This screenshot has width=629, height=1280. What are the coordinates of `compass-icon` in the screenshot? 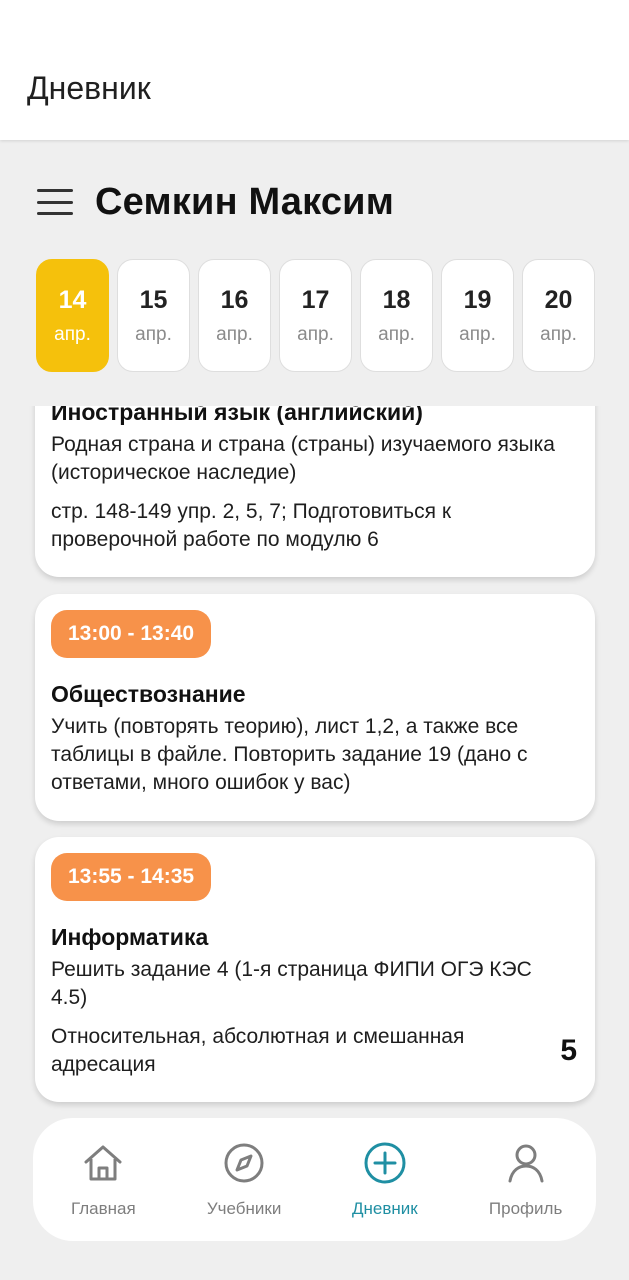 It's located at (244, 1163).